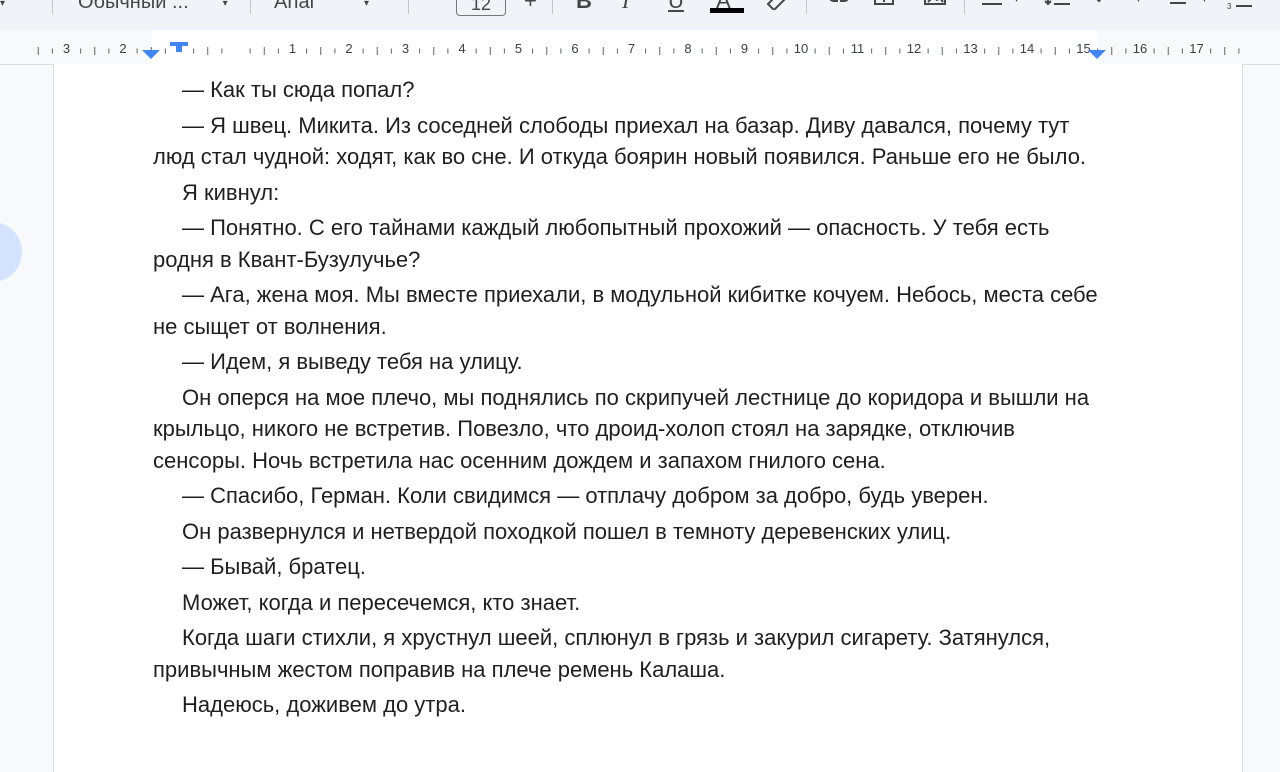 The height and width of the screenshot is (772, 1280). Describe the element at coordinates (631, 48) in the screenshot. I see `ruler-label: 7` at that location.